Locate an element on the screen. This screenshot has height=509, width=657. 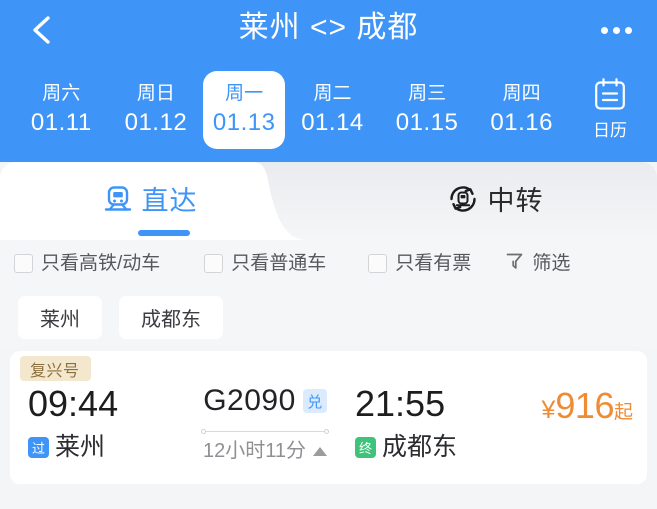
date-item-4: 周三 01.15 is located at coordinates (427, 110).